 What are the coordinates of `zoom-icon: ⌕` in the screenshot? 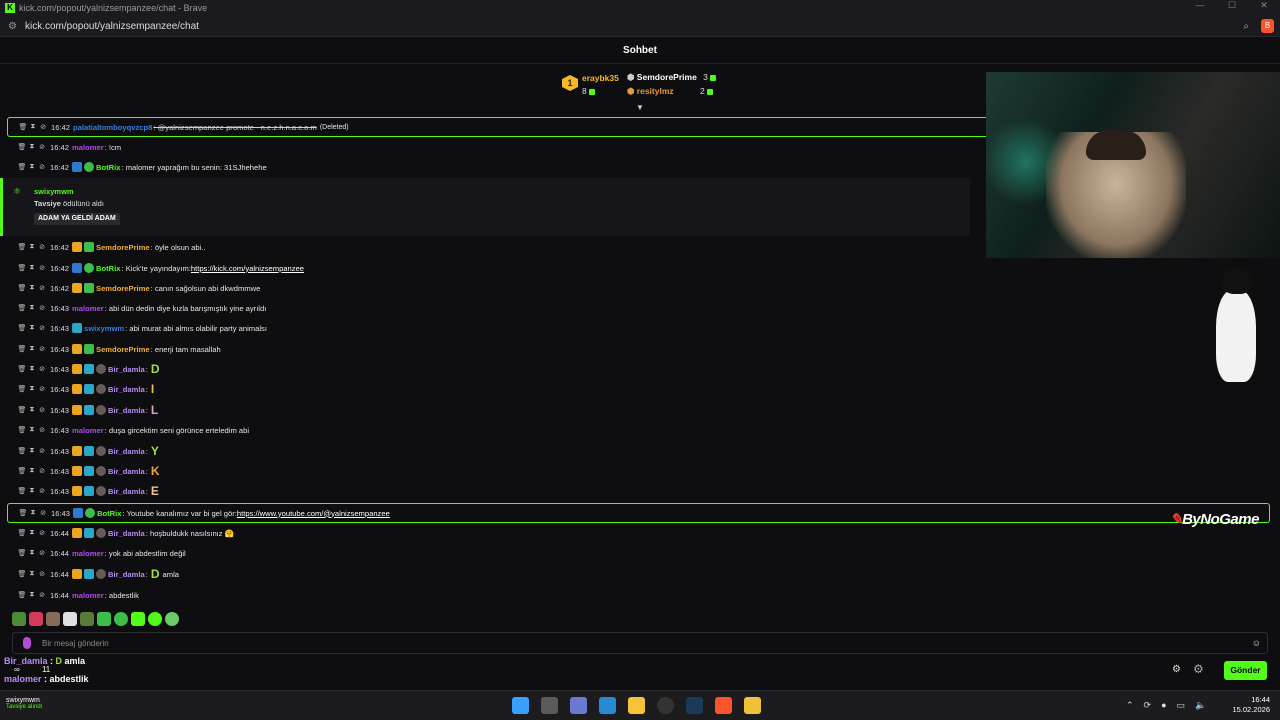 It's located at (1246, 26).